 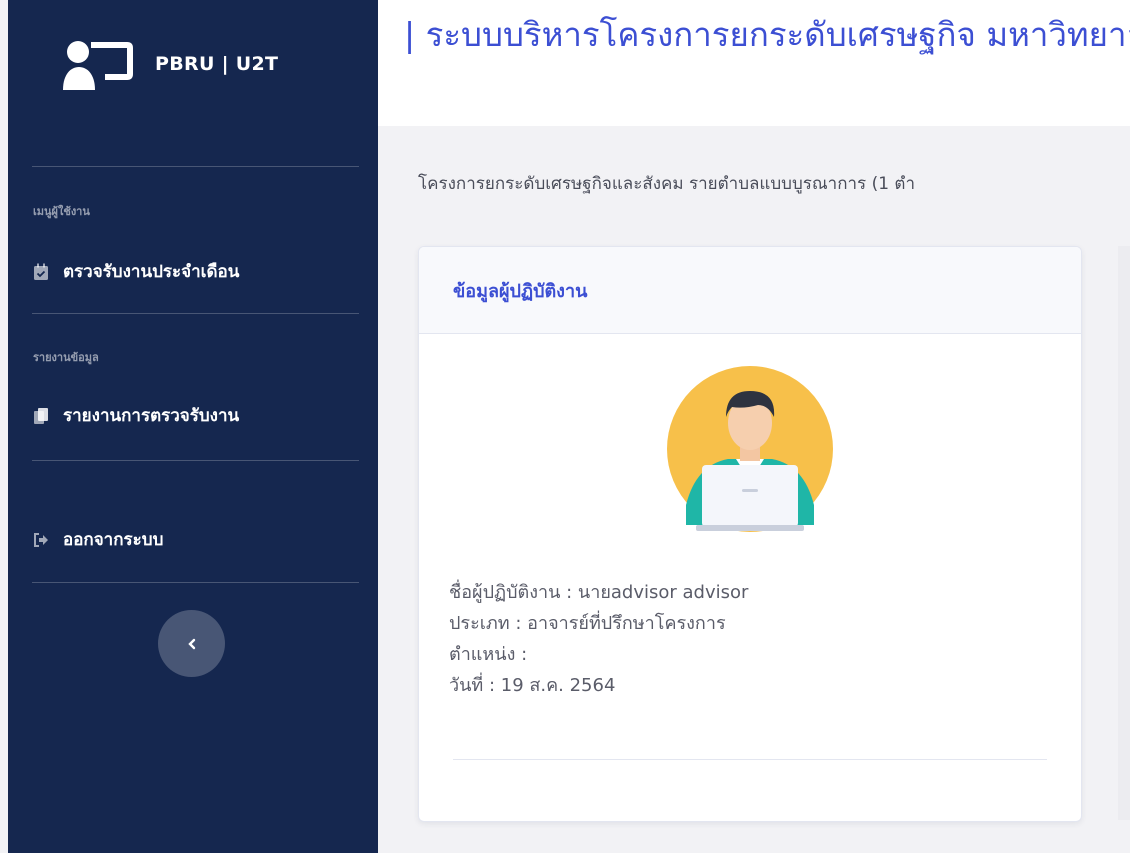 I want to click on sidebar-item-inspection-report: รายงานการตรวจรับงาน, so click(x=136, y=415).